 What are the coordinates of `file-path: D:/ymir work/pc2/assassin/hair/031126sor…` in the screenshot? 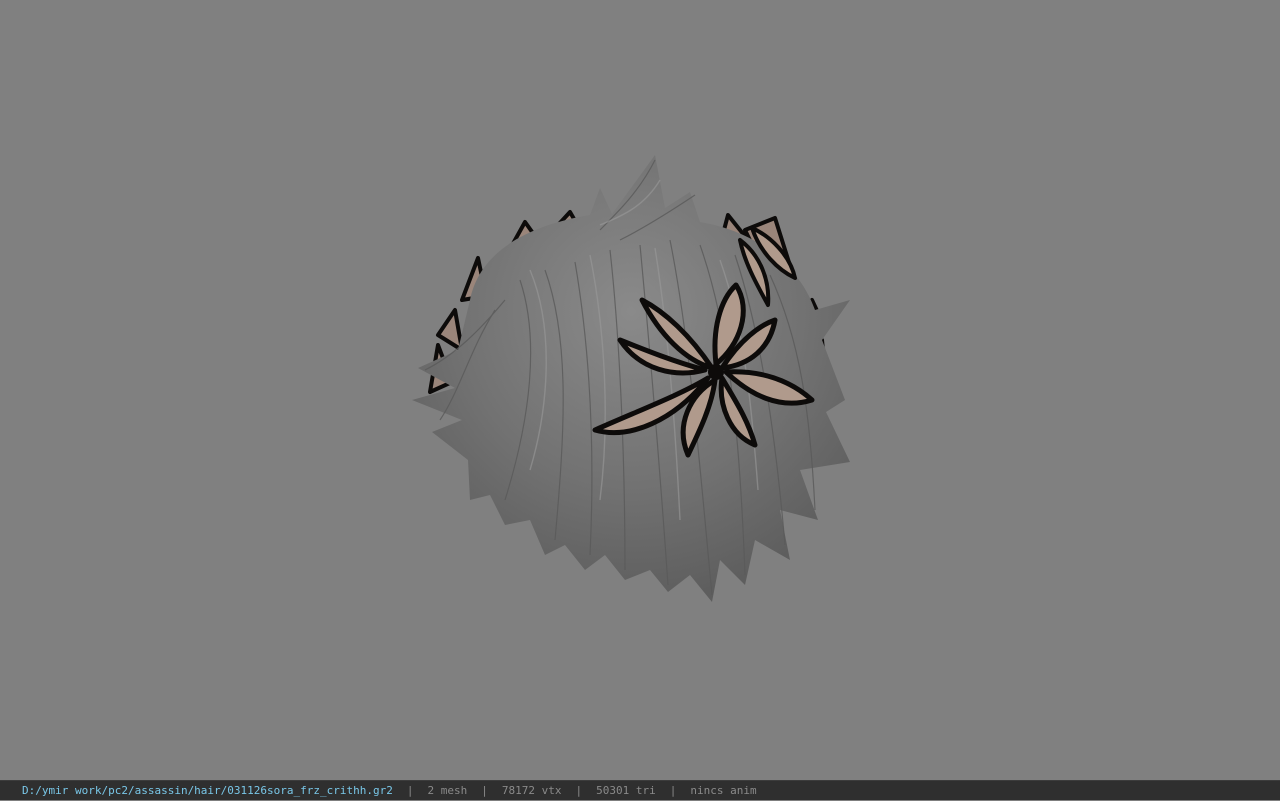 It's located at (207, 790).